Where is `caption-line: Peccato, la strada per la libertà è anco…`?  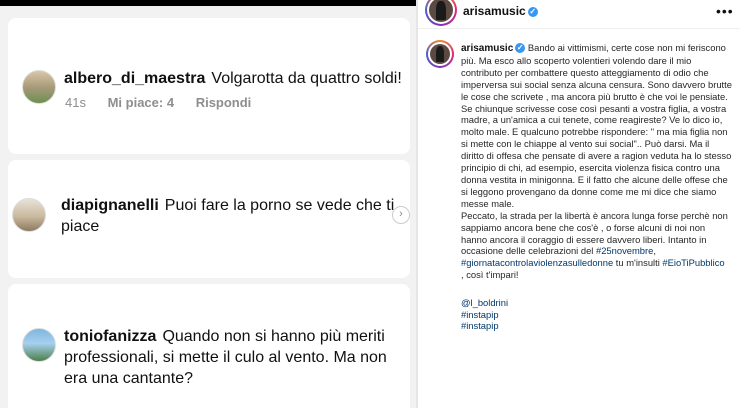 caption-line: Peccato, la strada per la libertà è anco… is located at coordinates (594, 215).